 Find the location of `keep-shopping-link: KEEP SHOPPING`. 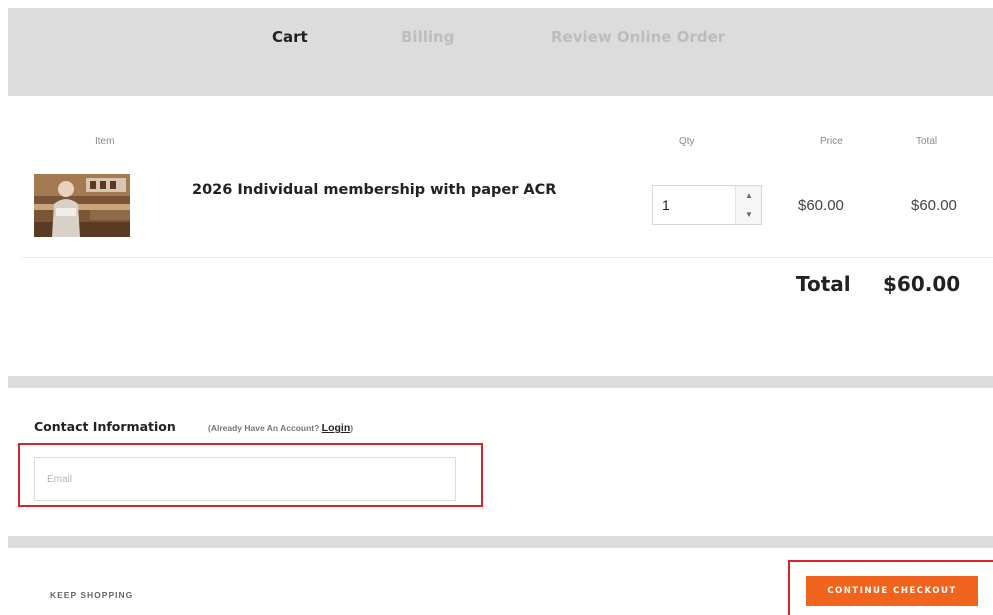

keep-shopping-link: KEEP SHOPPING is located at coordinates (91, 595).